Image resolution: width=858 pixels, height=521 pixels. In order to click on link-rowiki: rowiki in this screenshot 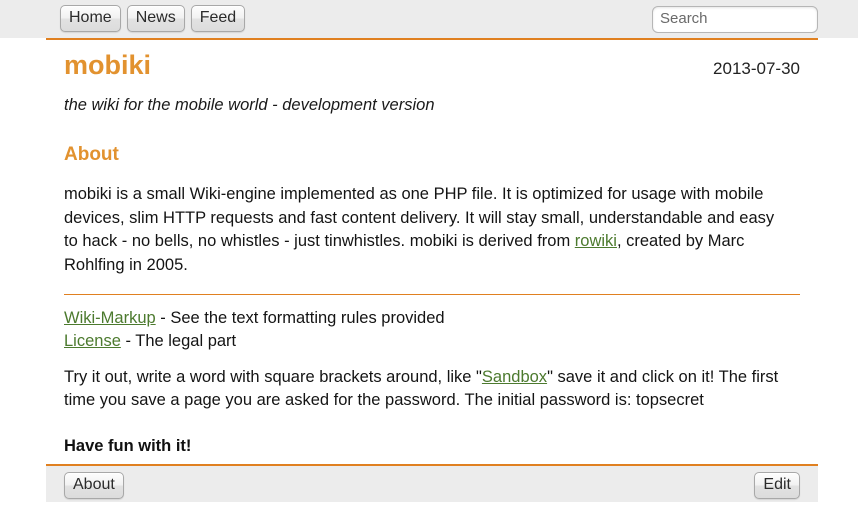, I will do `click(596, 241)`.